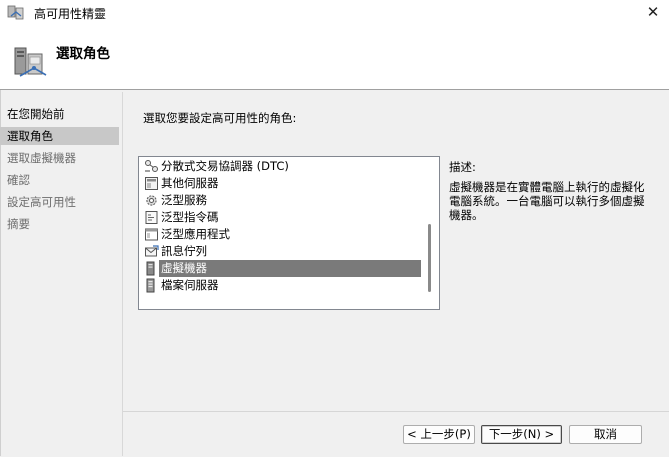 This screenshot has height=457, width=669. What do you see at coordinates (61, 273) in the screenshot?
I see `wizard-steps-nav: 在您開始前 選取角色 選取虛擬機器 確認 設定高可用性 摘要` at bounding box center [61, 273].